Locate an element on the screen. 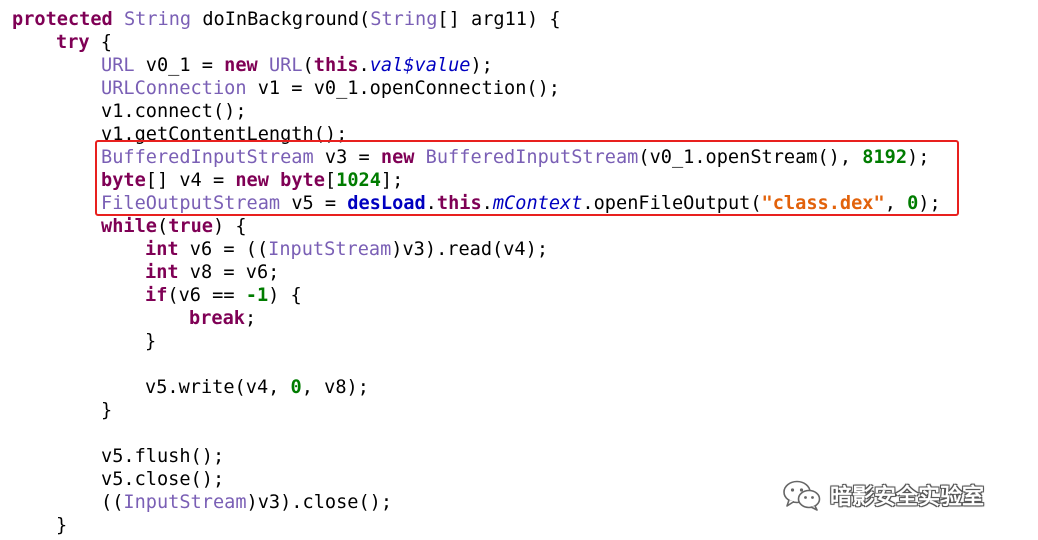 The height and width of the screenshot is (540, 1038). token: ; is located at coordinates (250, 318).